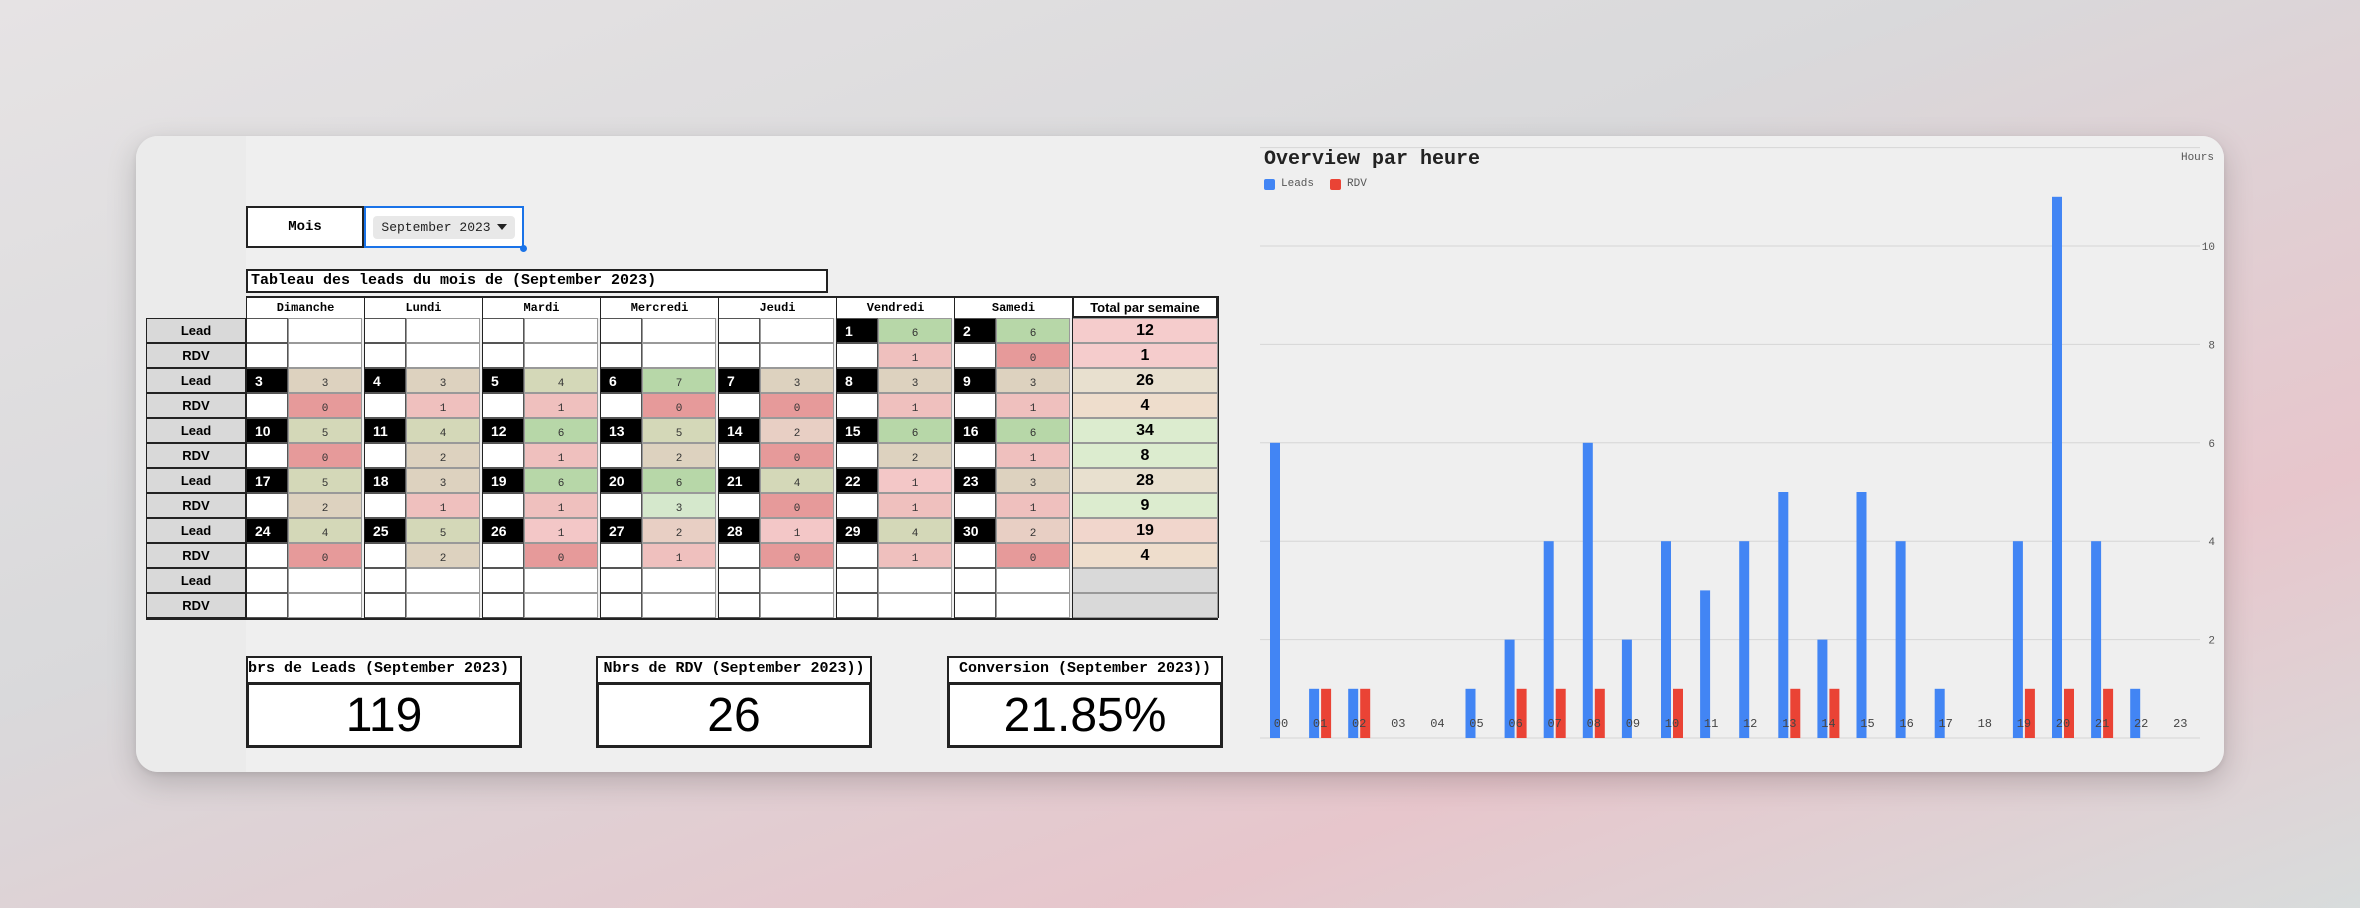 The image size is (2360, 908). Describe the element at coordinates (975, 555) in the screenshot. I see `rdv-spacer-cell` at that location.